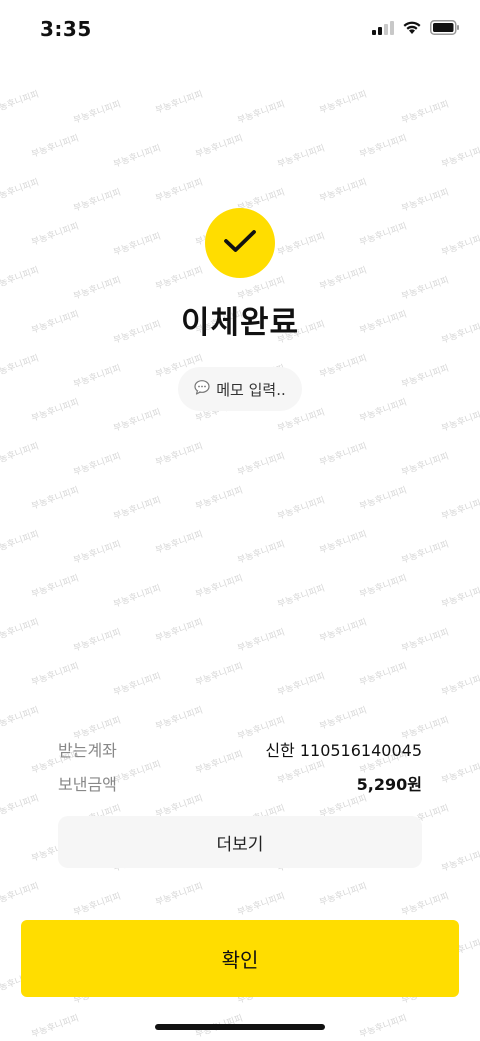 The image size is (480, 1041). I want to click on speech-bubble-icon, so click(202, 389).